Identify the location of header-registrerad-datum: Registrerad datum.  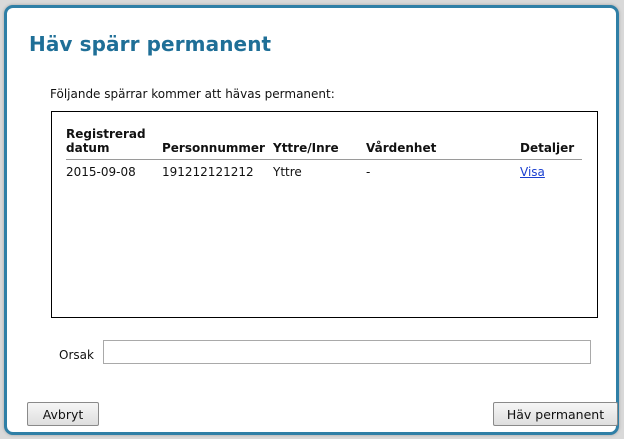
(114, 143).